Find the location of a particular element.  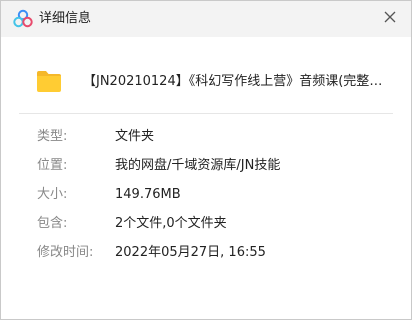

type-label: 类型: is located at coordinates (52, 136).